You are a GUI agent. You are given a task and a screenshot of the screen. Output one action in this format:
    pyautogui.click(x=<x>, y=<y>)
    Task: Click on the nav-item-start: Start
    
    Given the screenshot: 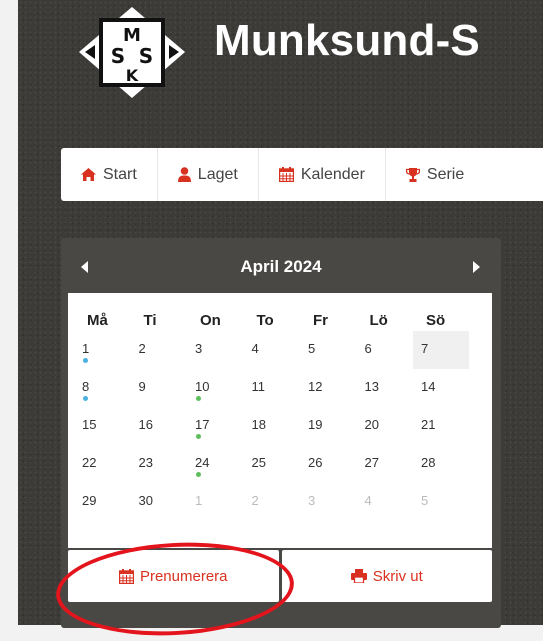 What is the action you would take?
    pyautogui.click(x=109, y=174)
    